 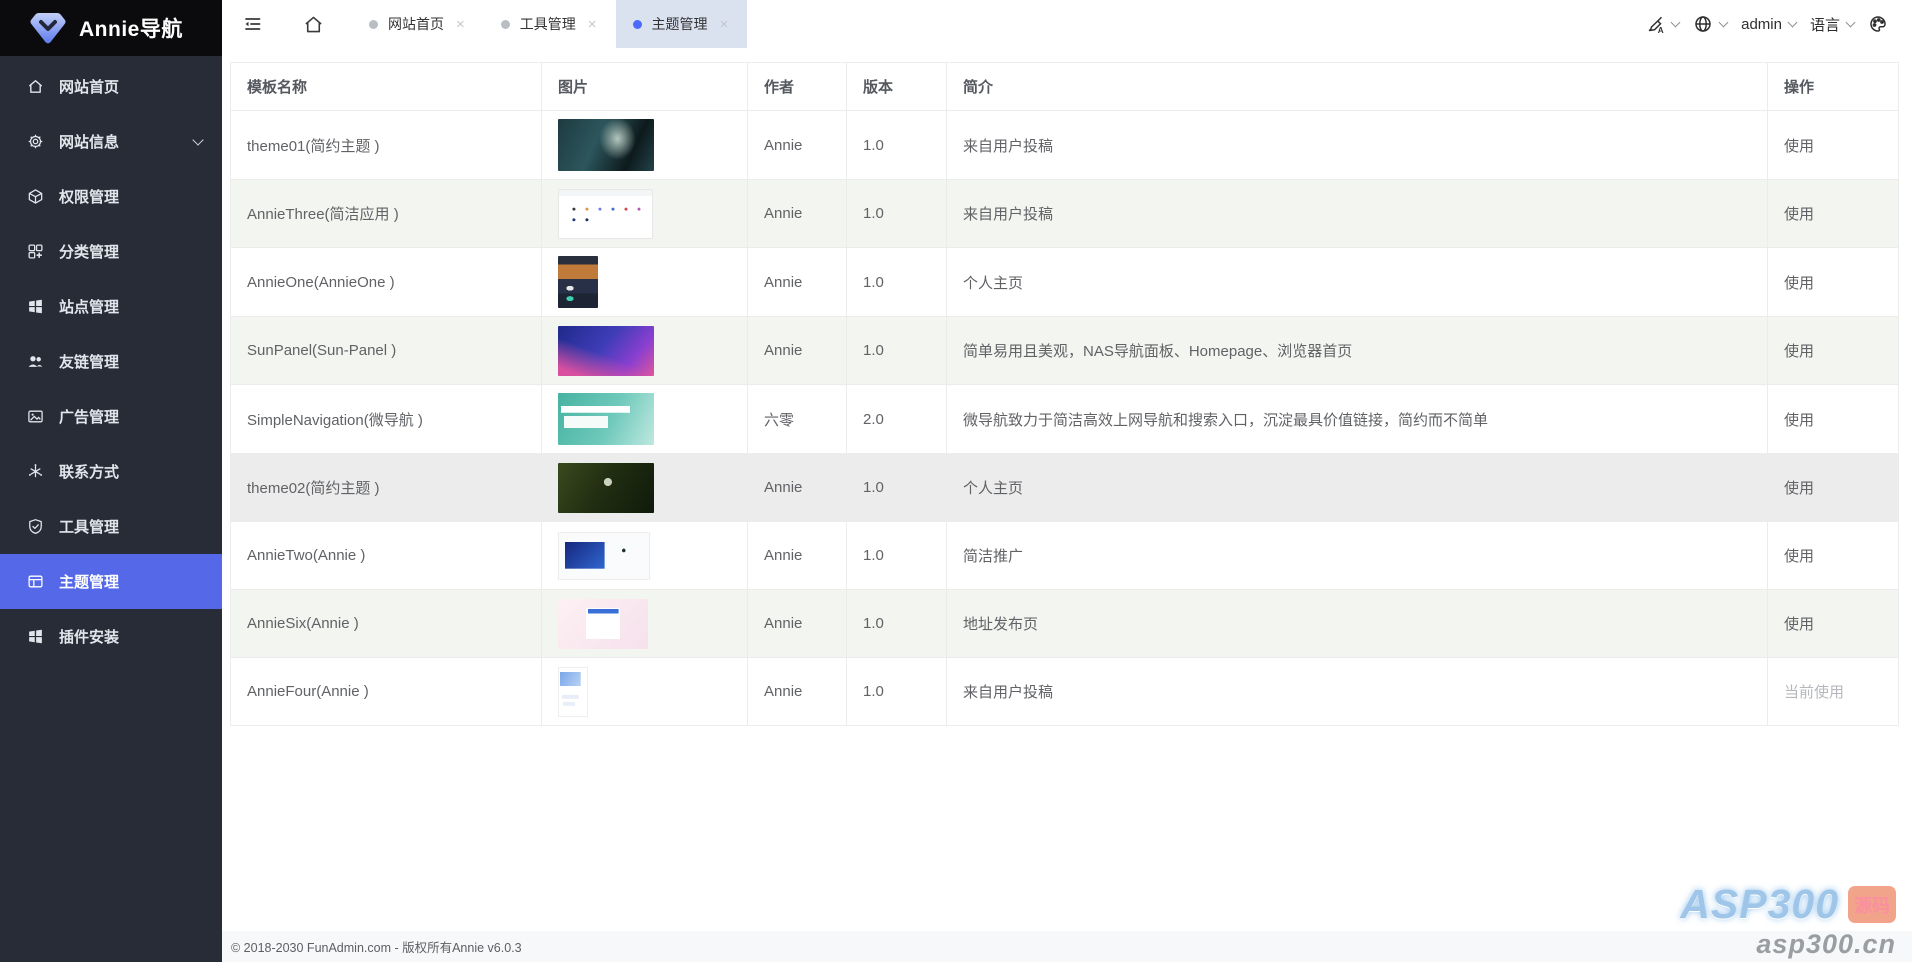 I want to click on diamond-logo-icon, so click(x=48, y=28).